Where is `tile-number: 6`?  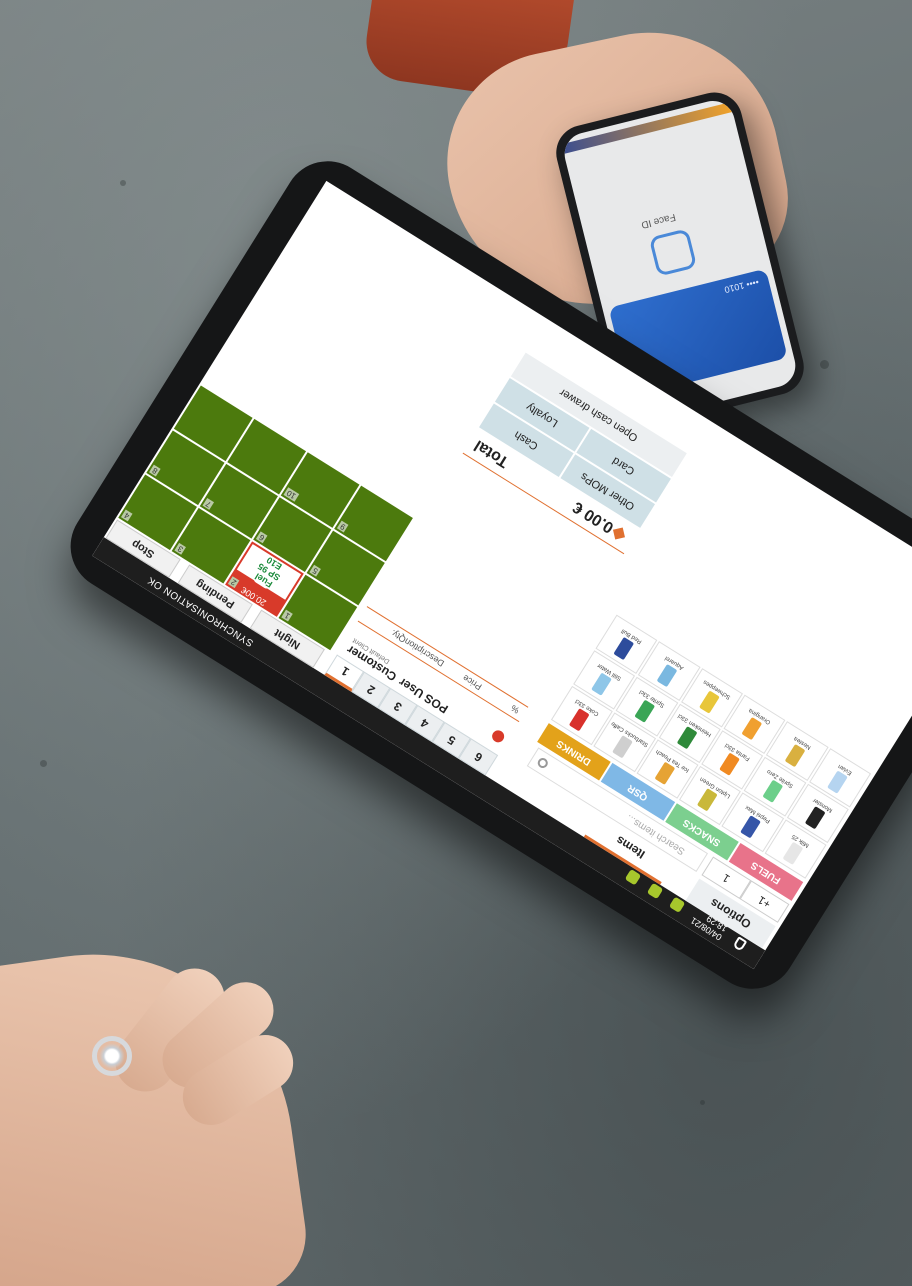 tile-number: 6 is located at coordinates (261, 537).